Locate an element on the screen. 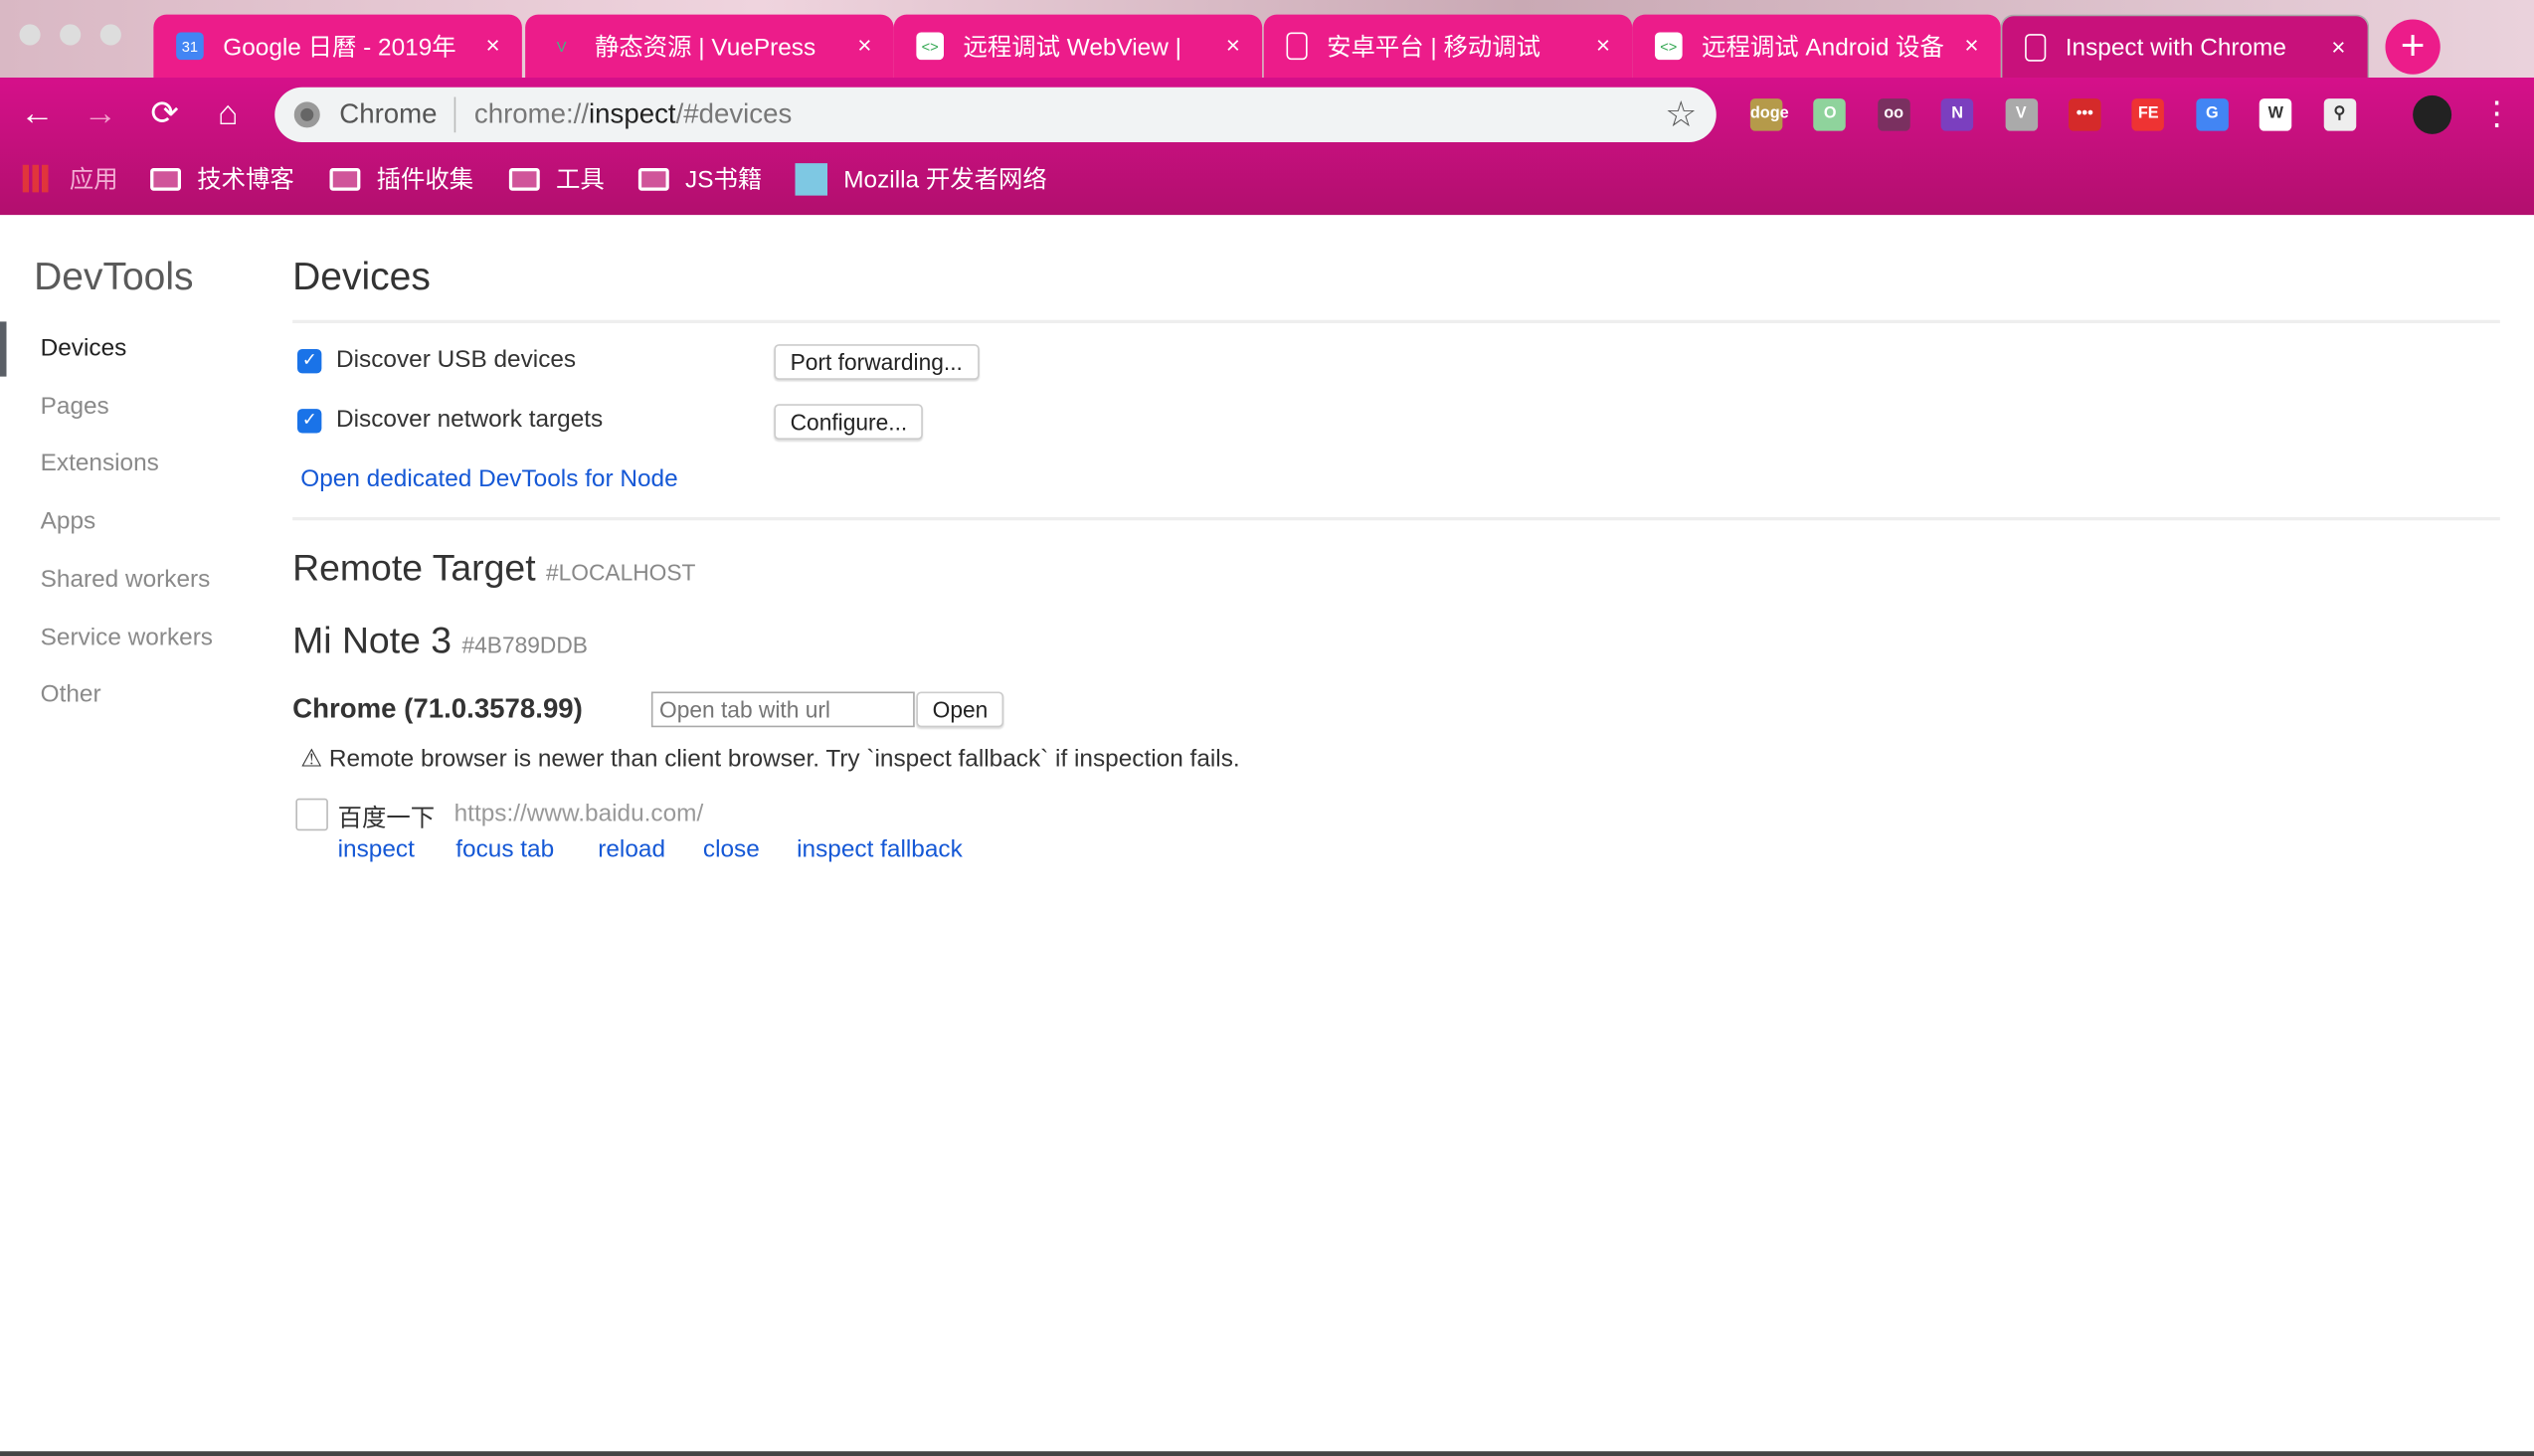 This screenshot has height=1456, width=2534. device-heading: Mi Note 3 #4B789DDB is located at coordinates (440, 640).